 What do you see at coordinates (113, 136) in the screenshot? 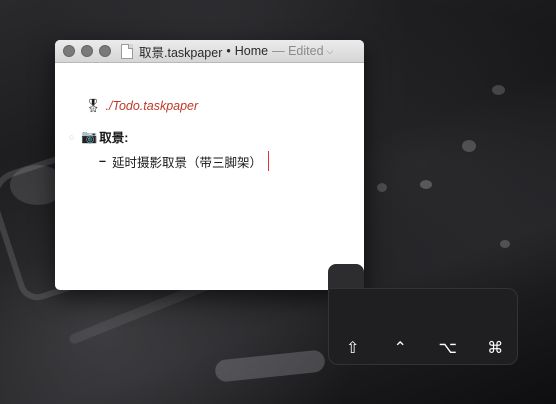
I see `project-title: 取景:` at bounding box center [113, 136].